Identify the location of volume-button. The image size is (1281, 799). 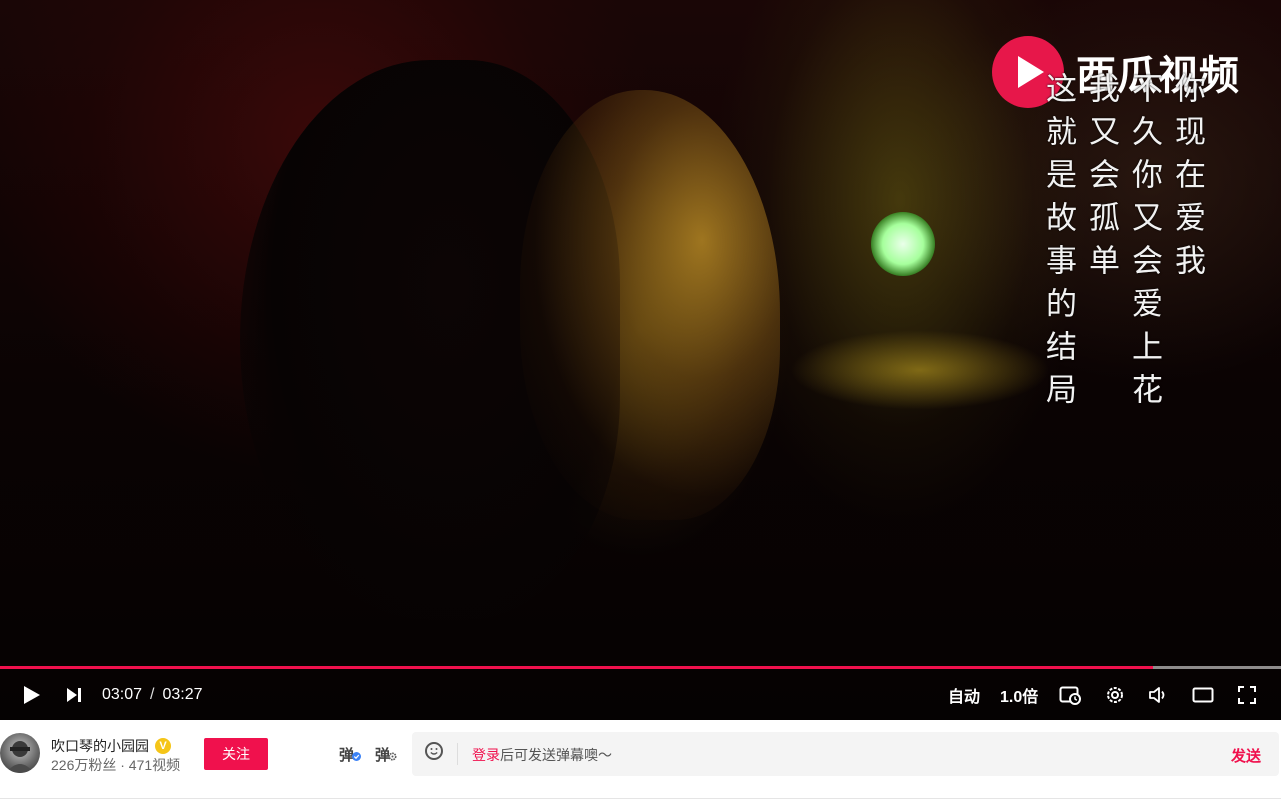
(1159, 694).